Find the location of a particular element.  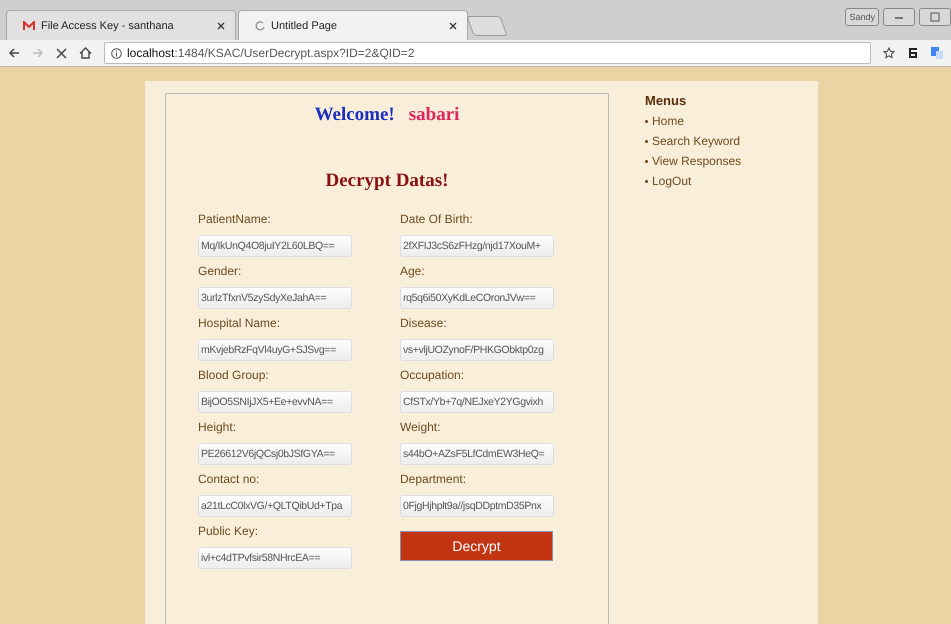

profile-button: Sandy is located at coordinates (862, 17).